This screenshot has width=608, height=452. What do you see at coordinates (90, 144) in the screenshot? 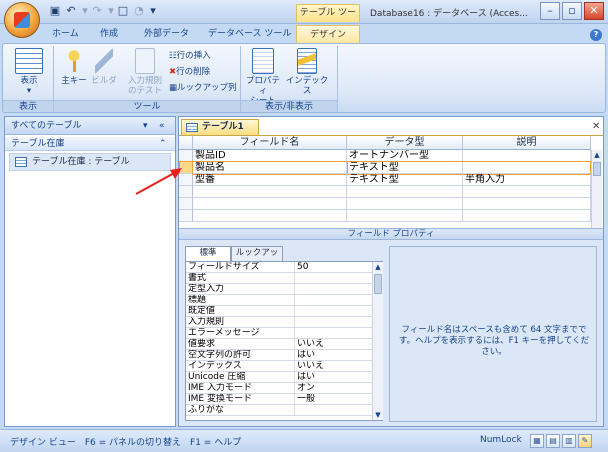
I see `nav-group-header: テーブル在庫 ⌃` at bounding box center [90, 144].